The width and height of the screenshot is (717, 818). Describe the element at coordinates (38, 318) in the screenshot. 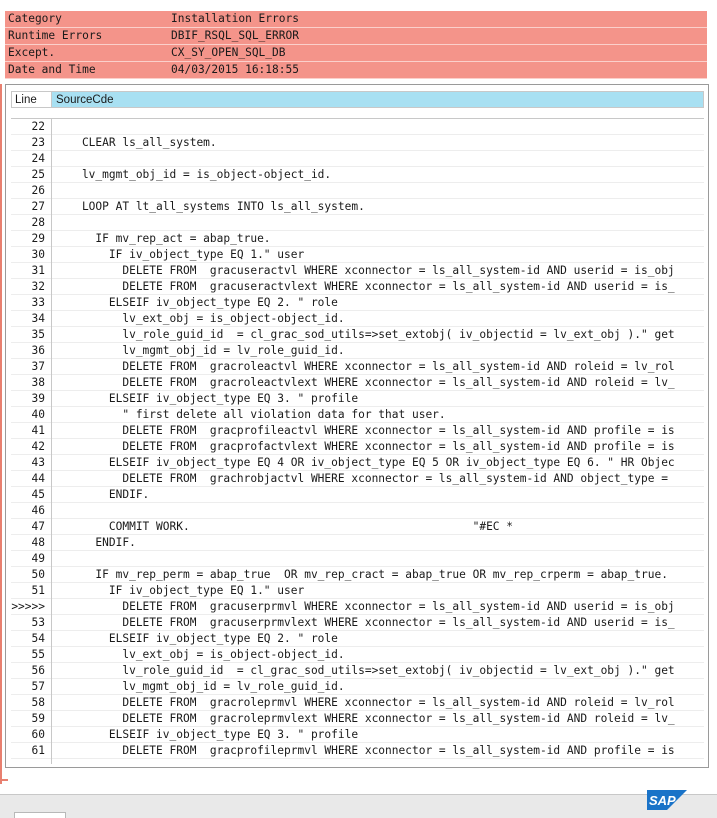

I see `line-number: 34` at that location.